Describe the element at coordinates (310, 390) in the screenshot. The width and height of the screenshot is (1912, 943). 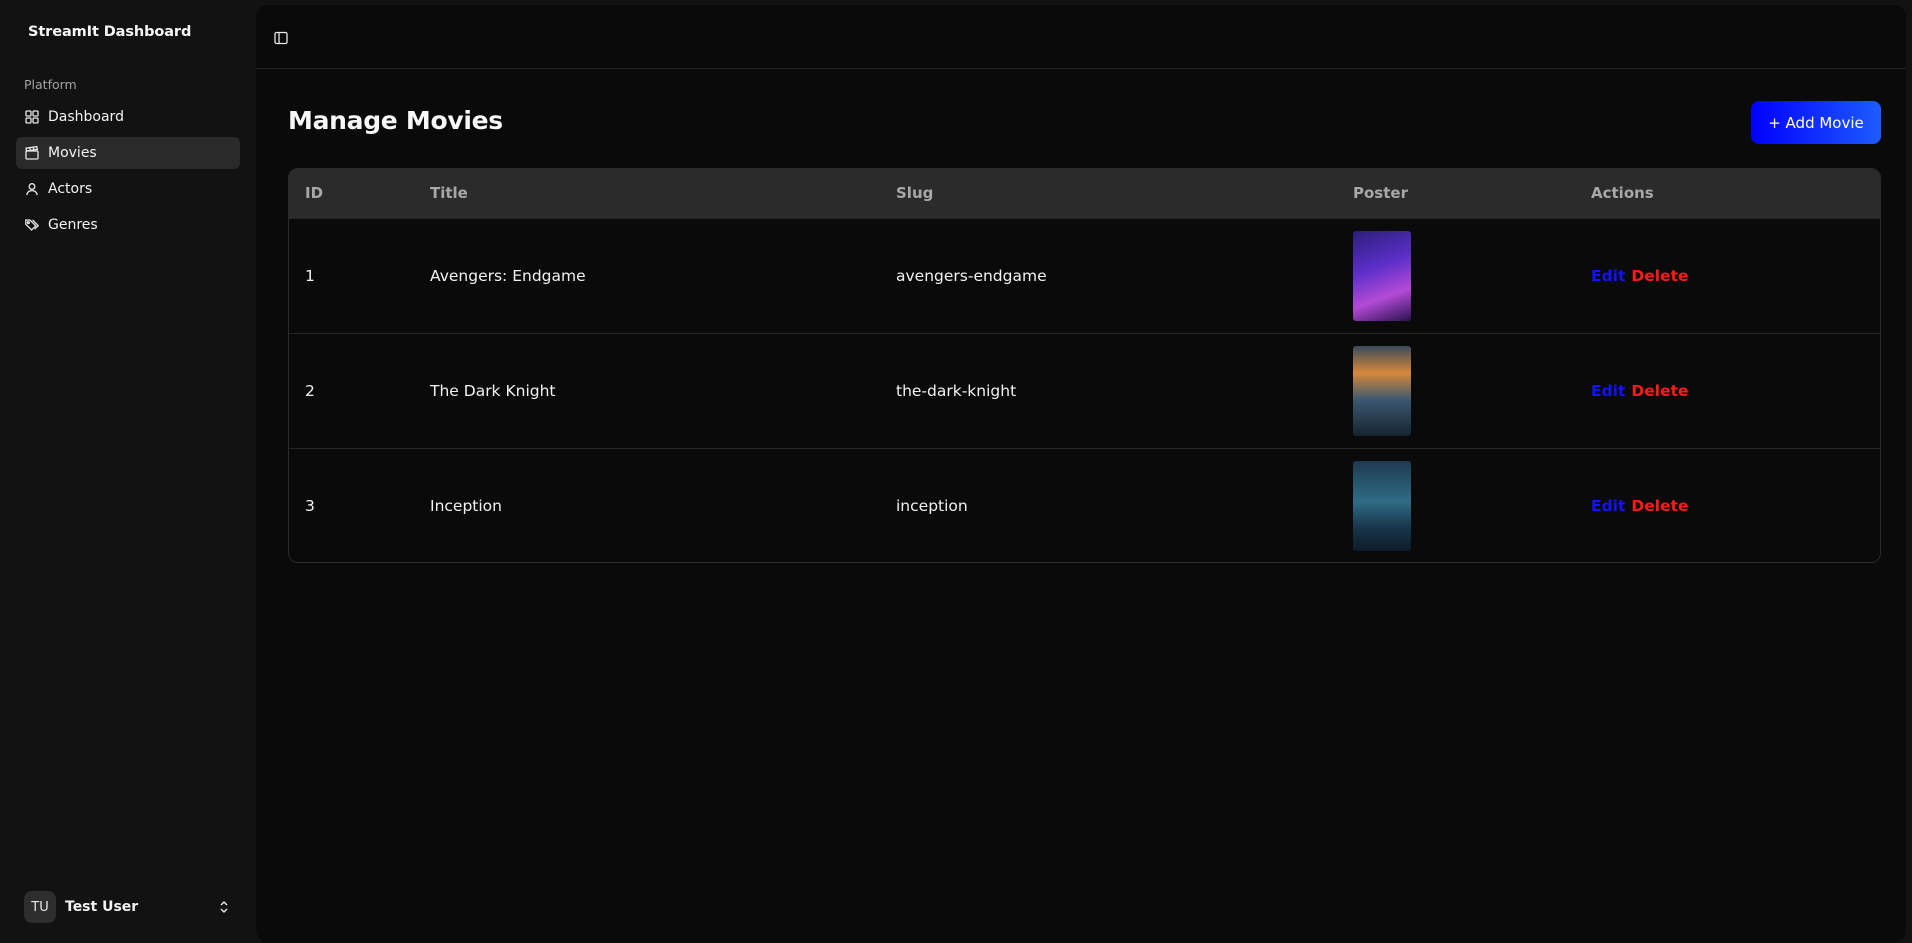
I see `cell-id: 2` at that location.